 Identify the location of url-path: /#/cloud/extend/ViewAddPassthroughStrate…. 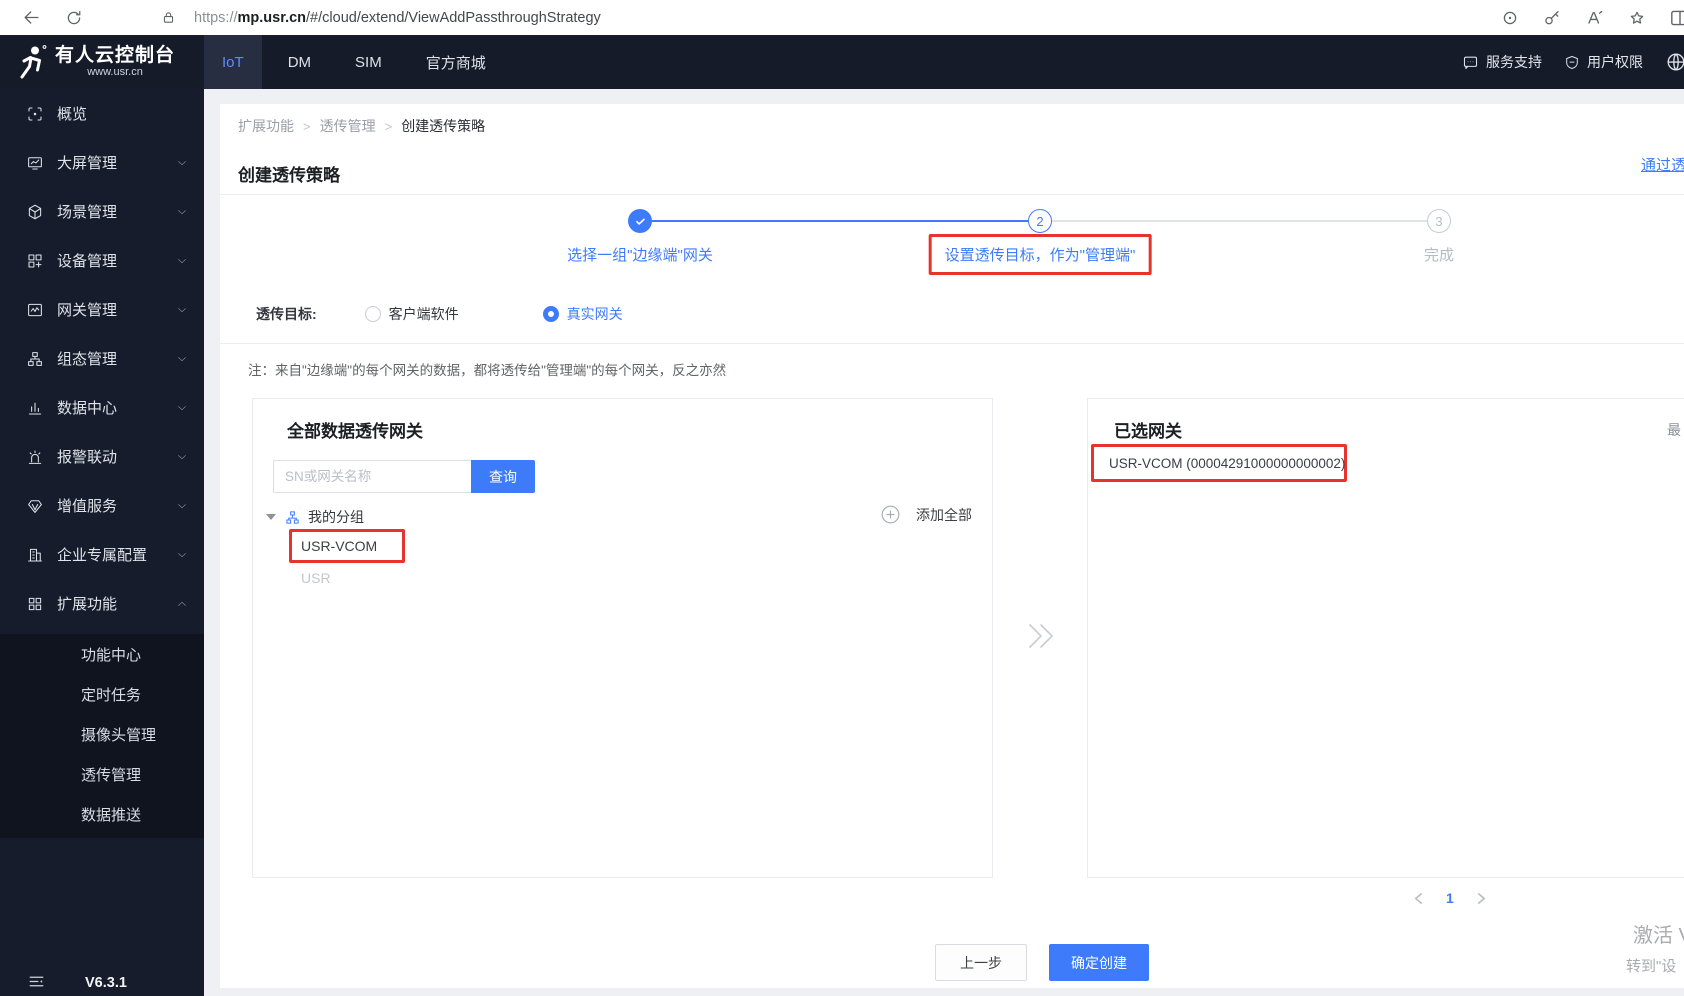
(453, 17).